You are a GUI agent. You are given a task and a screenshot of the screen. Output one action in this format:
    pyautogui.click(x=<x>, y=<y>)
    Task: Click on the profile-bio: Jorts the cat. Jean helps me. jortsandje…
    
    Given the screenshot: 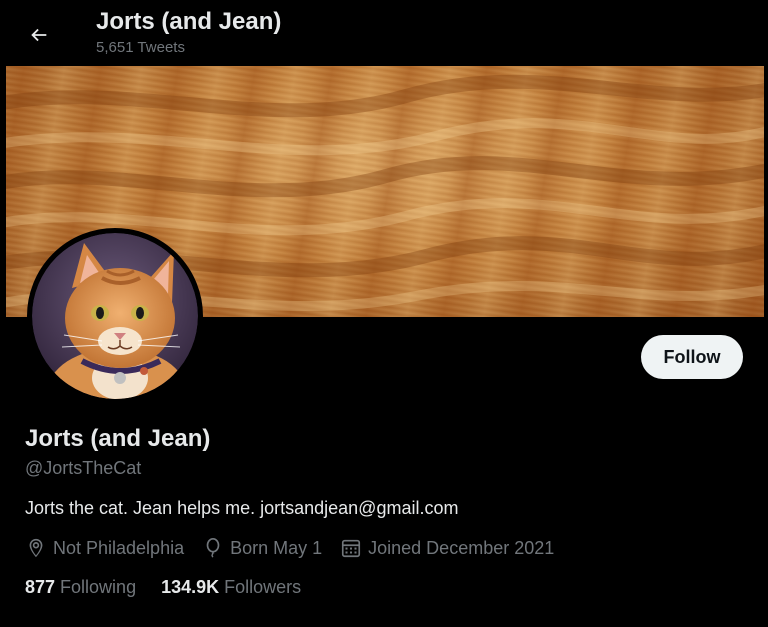 What is the action you would take?
    pyautogui.click(x=242, y=508)
    